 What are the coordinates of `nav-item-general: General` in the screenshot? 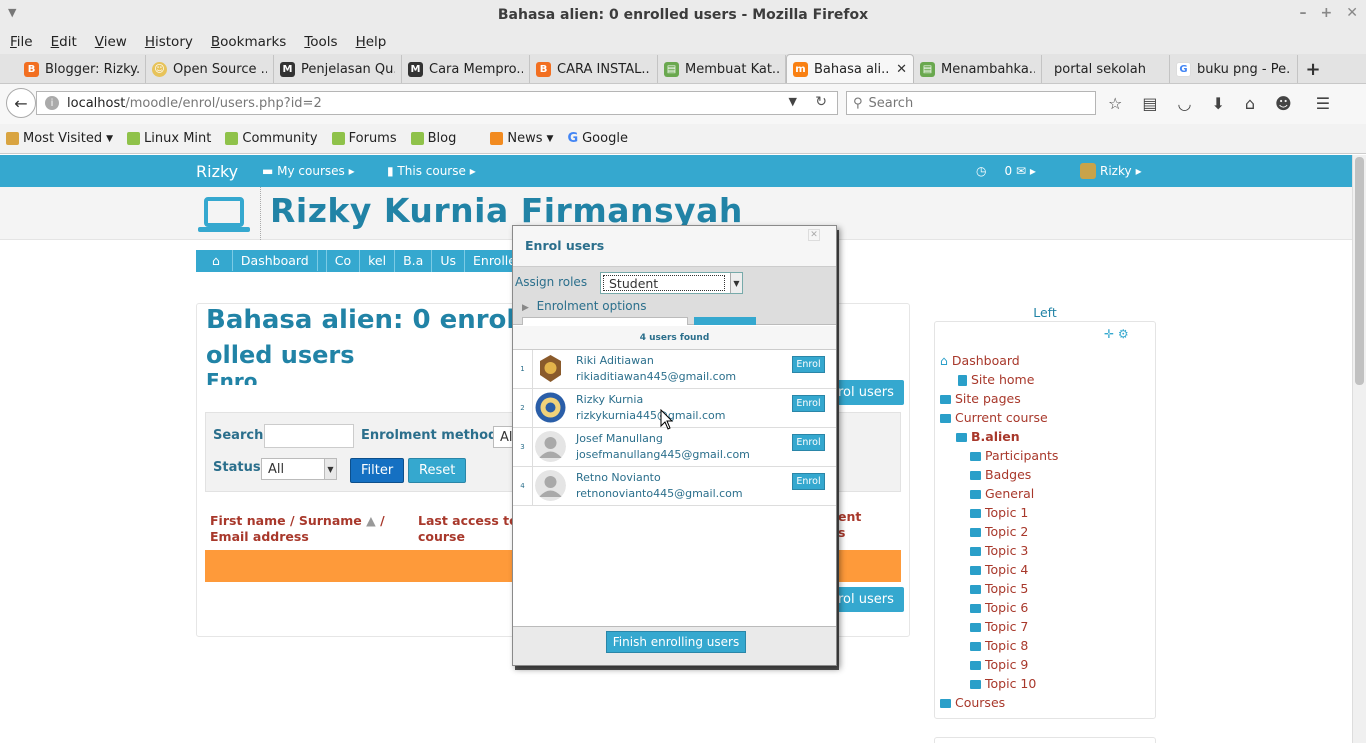 It's located at (999, 493).